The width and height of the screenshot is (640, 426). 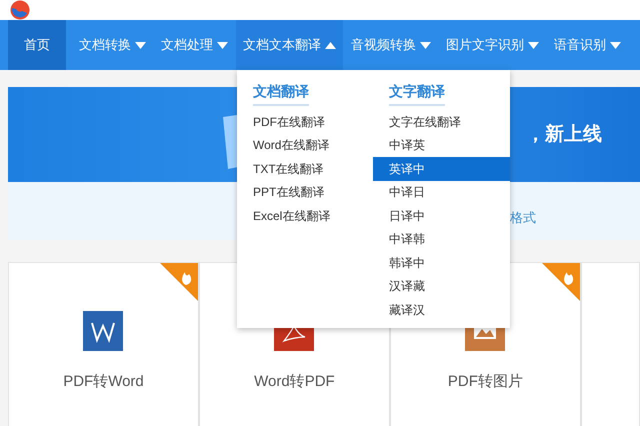 What do you see at coordinates (313, 192) in the screenshot?
I see `menu-item: PPT在线翻译` at bounding box center [313, 192].